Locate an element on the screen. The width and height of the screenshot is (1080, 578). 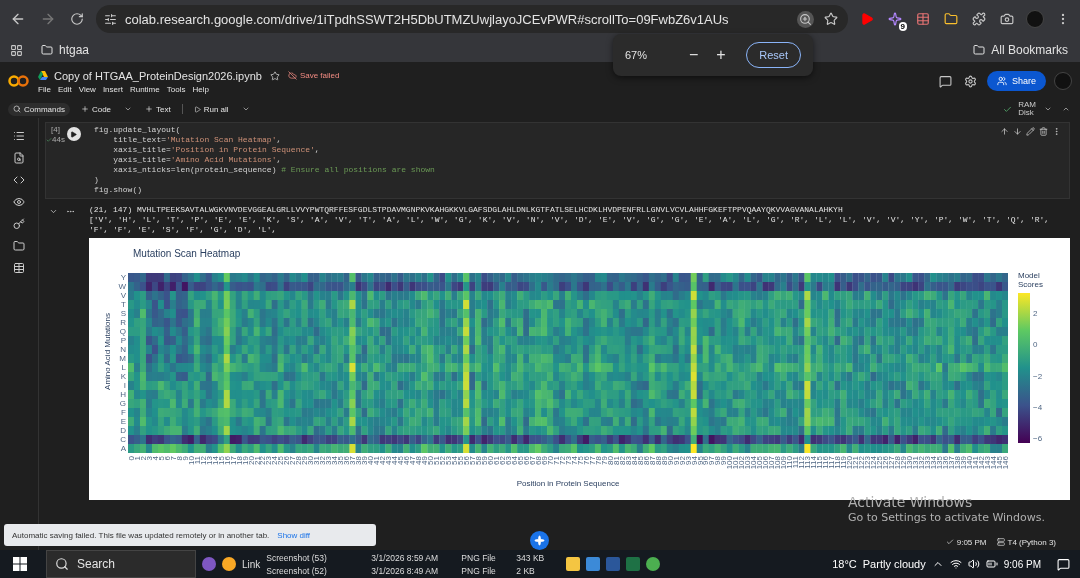
add-text-button: Text is located at coordinates (158, 109).